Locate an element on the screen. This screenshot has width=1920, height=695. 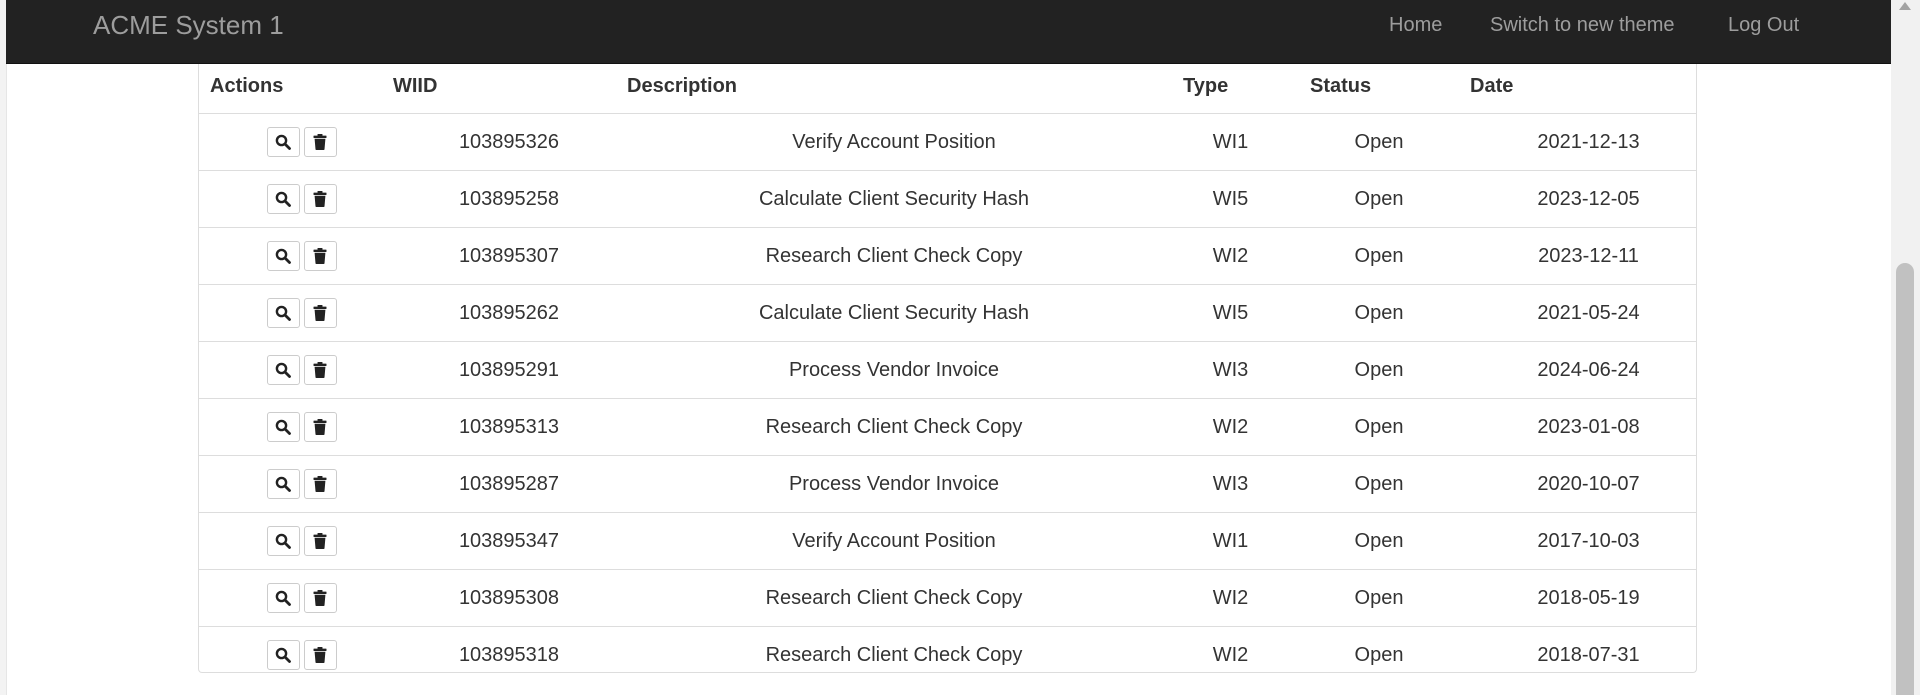
cell-wiid: 103895347 is located at coordinates (499, 541).